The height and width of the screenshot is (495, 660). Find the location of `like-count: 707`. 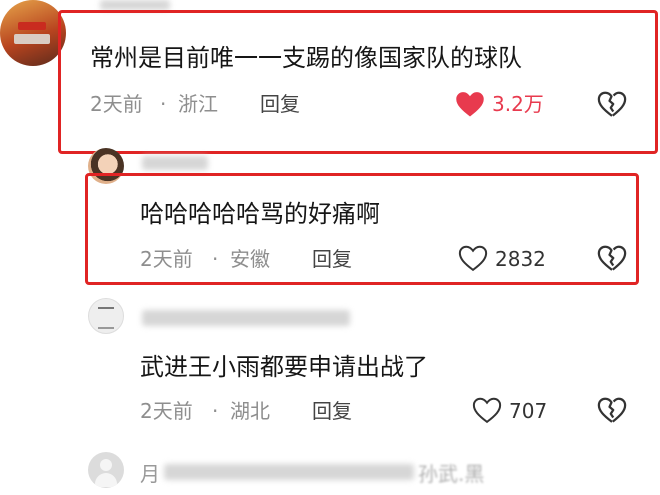

like-count: 707 is located at coordinates (528, 411).